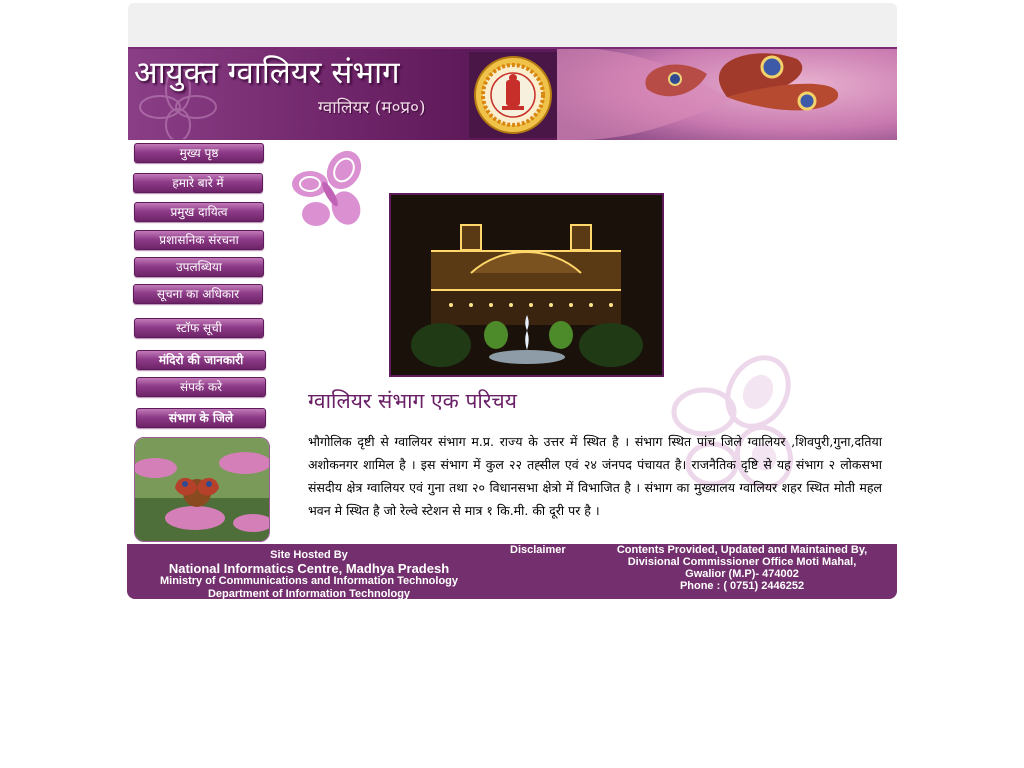  What do you see at coordinates (727, 94) in the screenshot?
I see `butterfly-photo` at bounding box center [727, 94].